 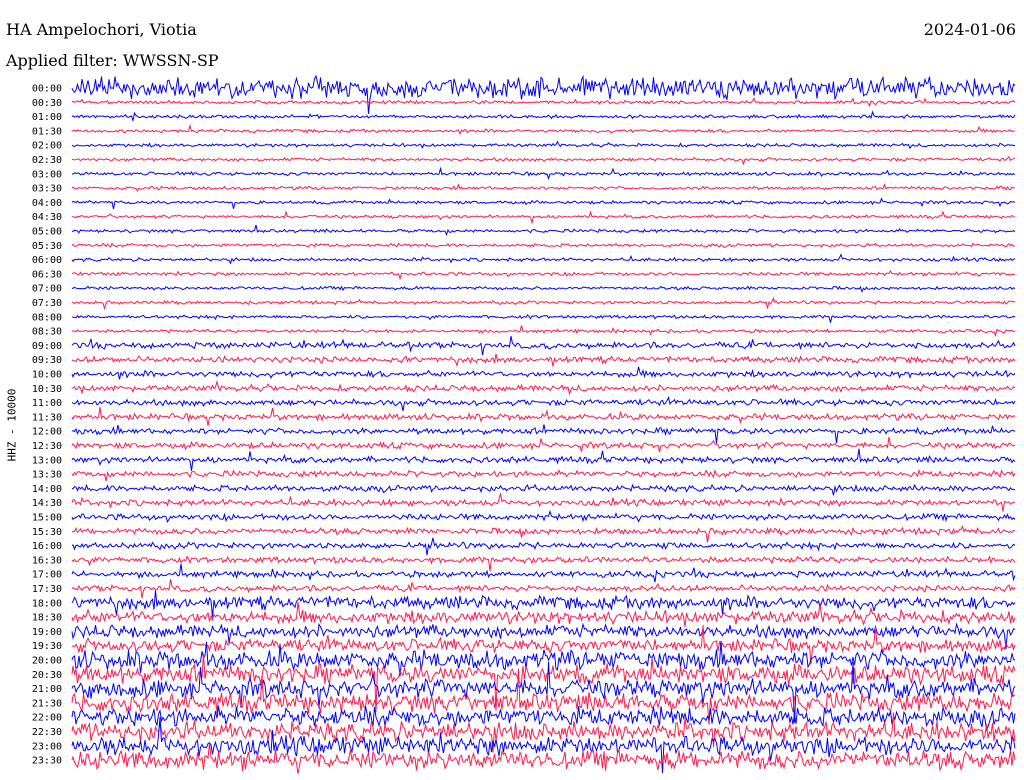 I want to click on time-tick-label: 10:30, so click(x=47, y=389).